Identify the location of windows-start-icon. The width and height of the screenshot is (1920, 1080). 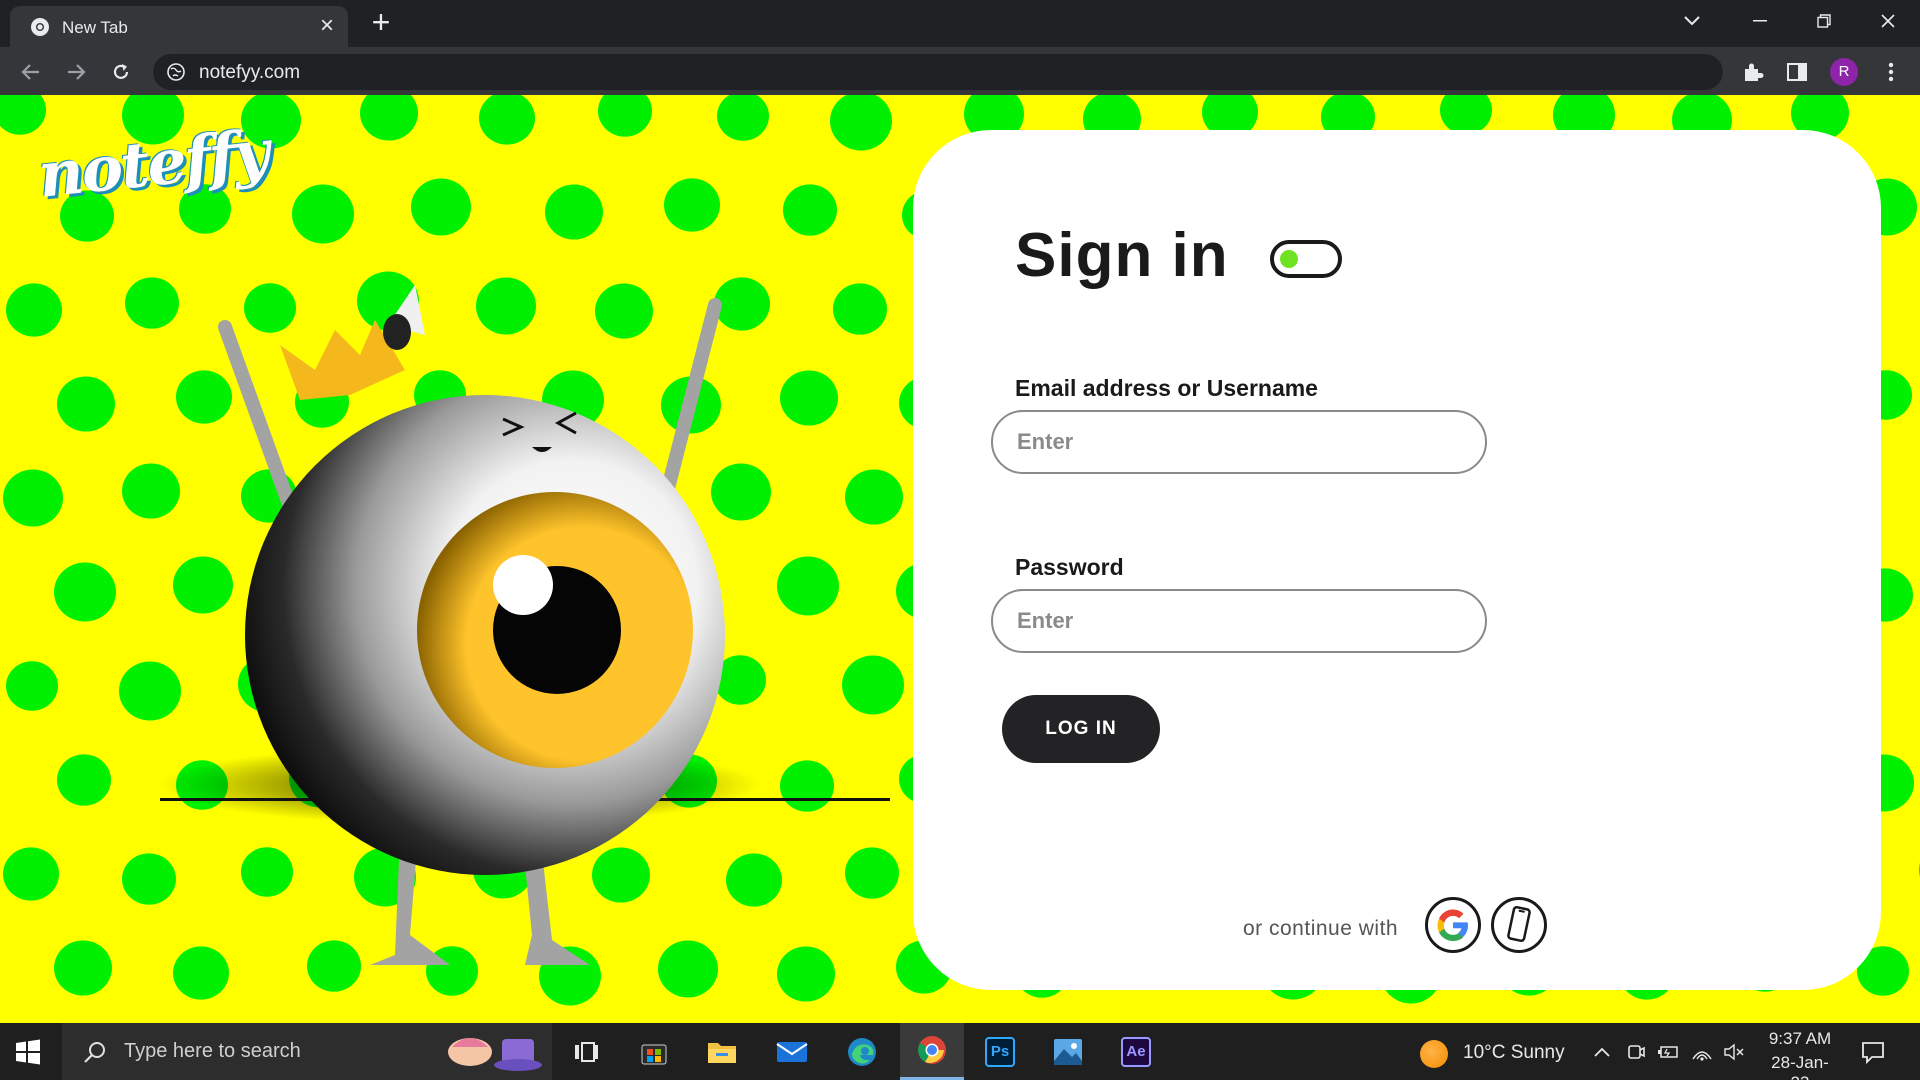
(28, 1052).